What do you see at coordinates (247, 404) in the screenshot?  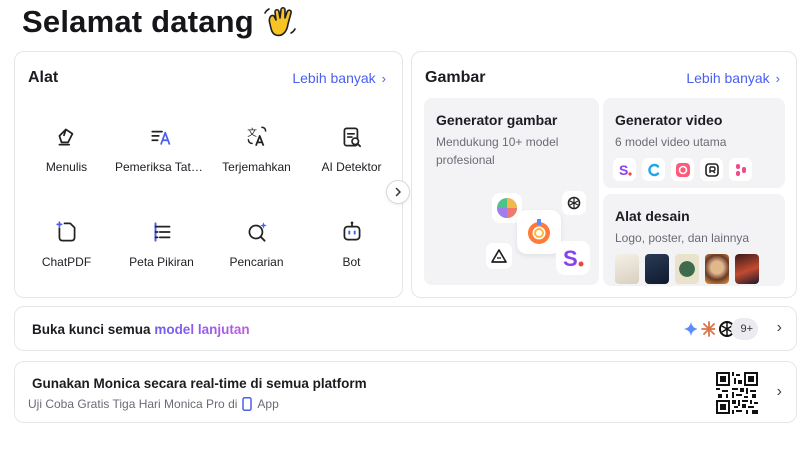 I see `phone-icon` at bounding box center [247, 404].